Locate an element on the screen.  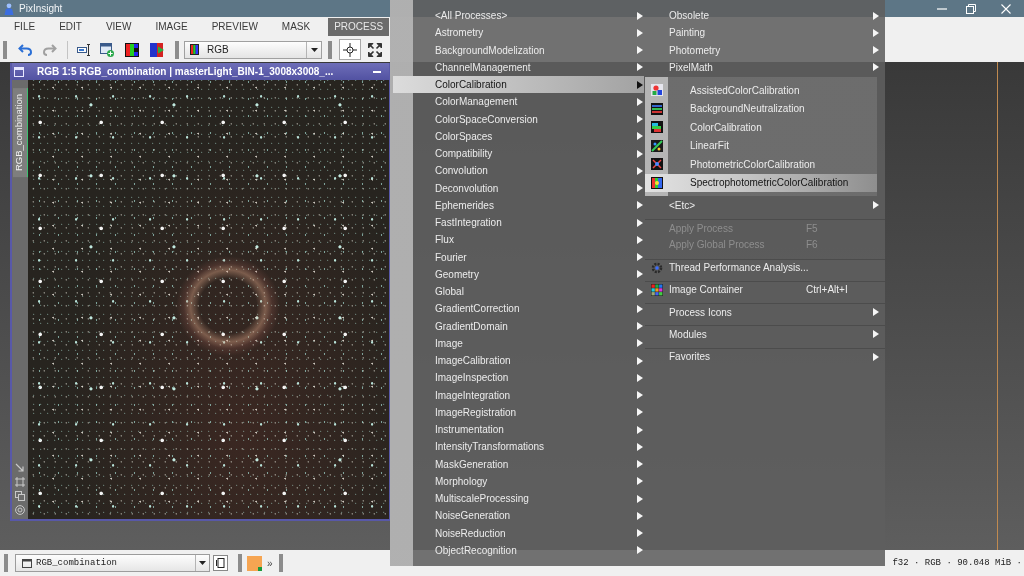
menu-item: NoiseReduction is located at coordinates (518, 533).